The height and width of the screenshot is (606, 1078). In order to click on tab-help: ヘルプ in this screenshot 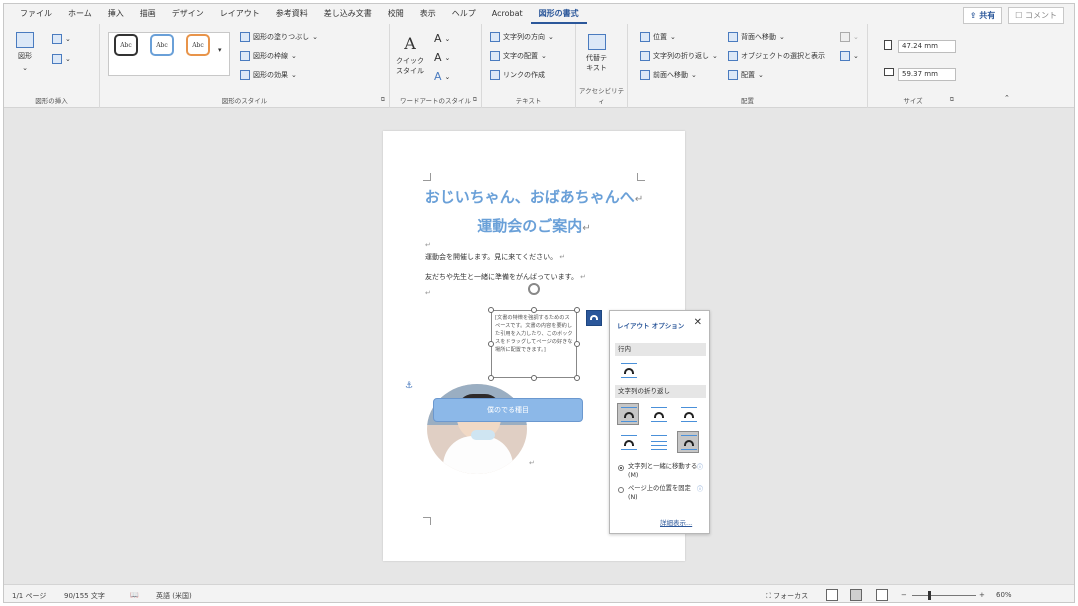, I will do `click(464, 14)`.